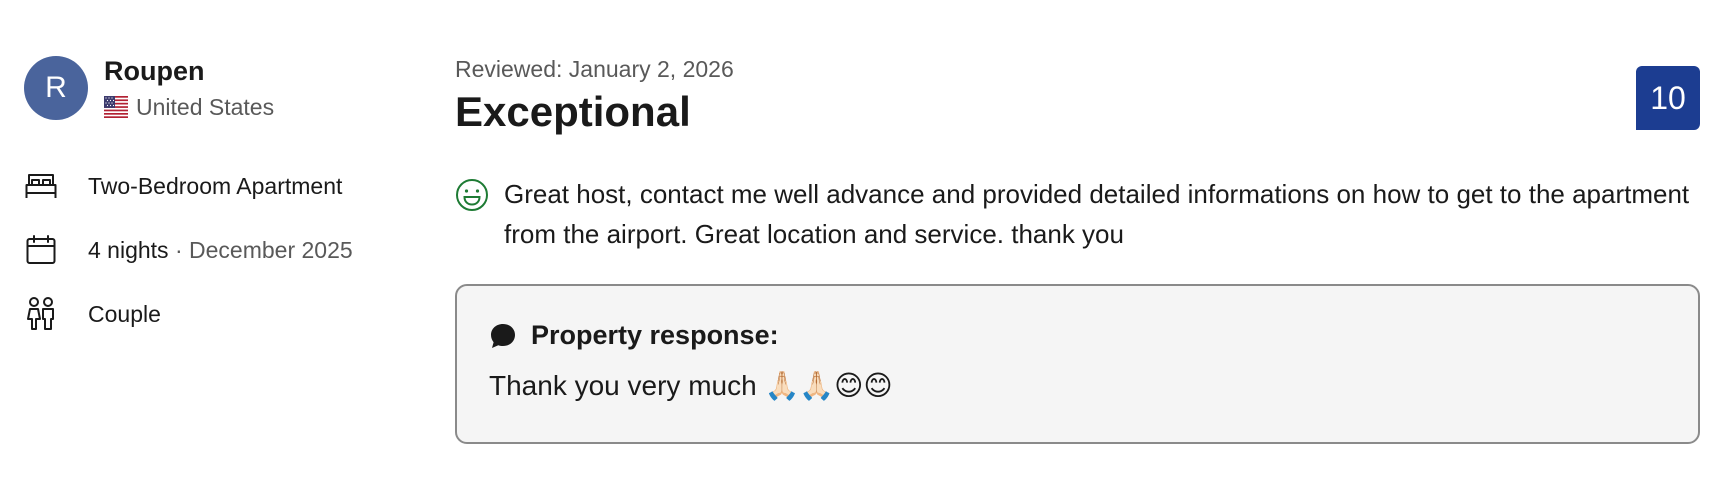 The image size is (1724, 494). I want to click on avatar: R, so click(56, 88).